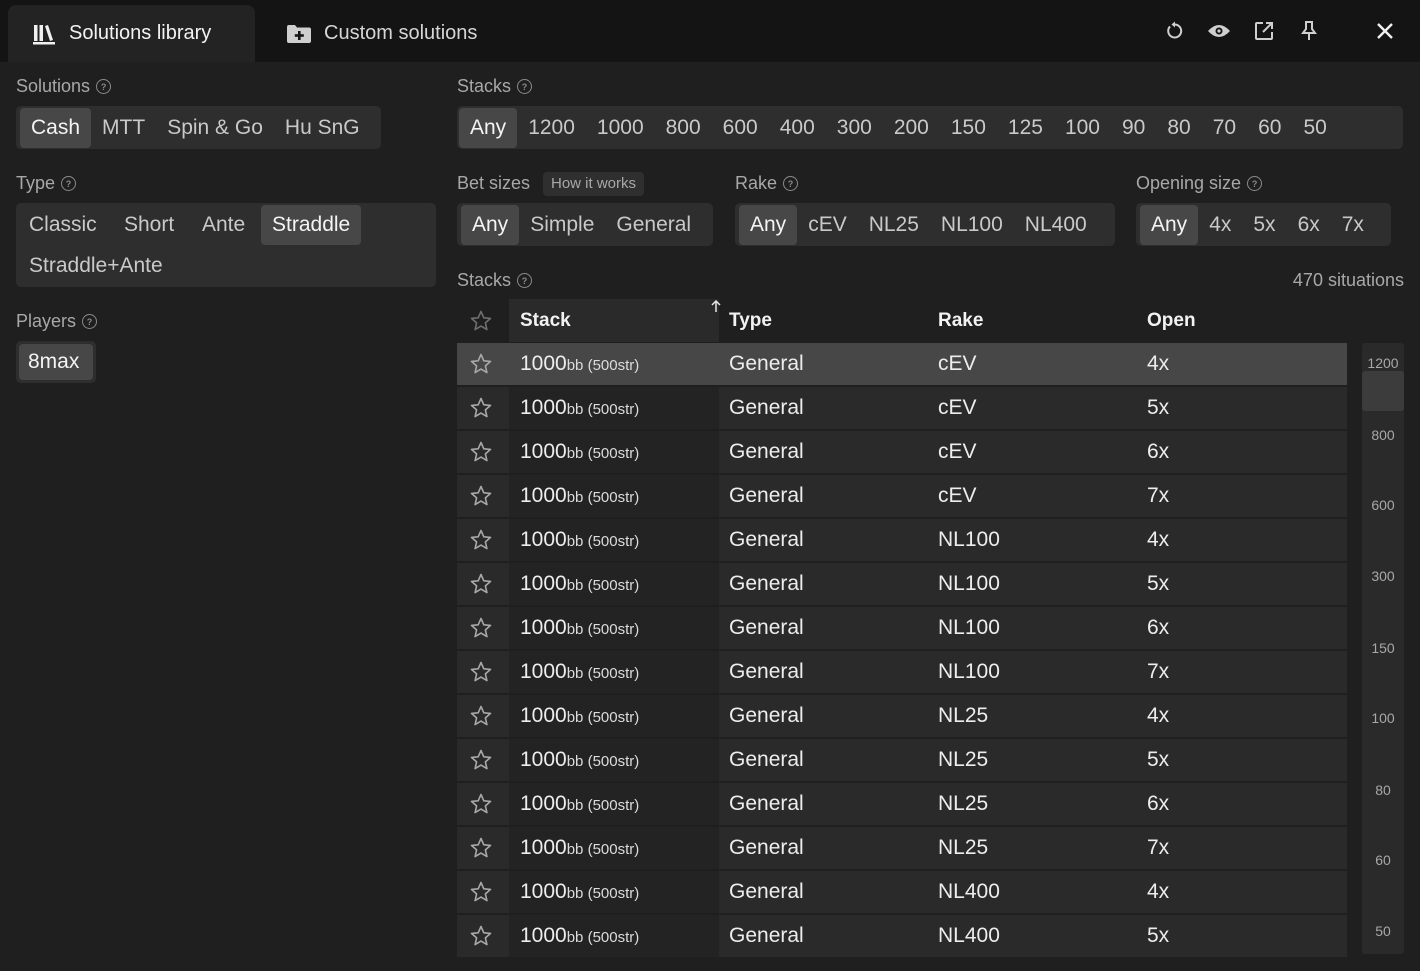 The width and height of the screenshot is (1420, 971). What do you see at coordinates (750, 320) in the screenshot?
I see `column-type: Type` at bounding box center [750, 320].